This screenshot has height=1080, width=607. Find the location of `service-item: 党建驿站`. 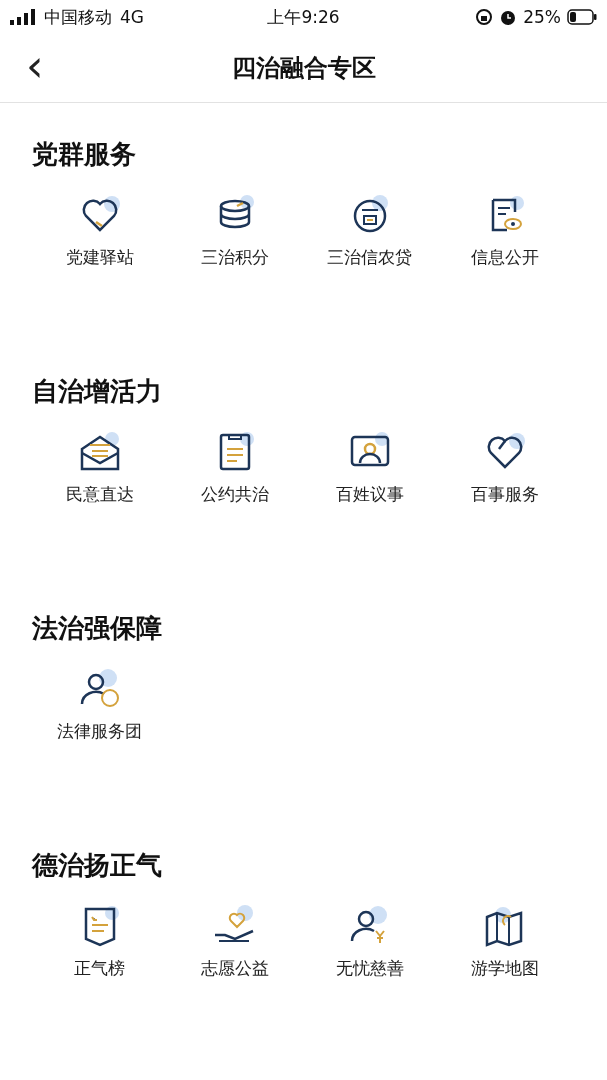

service-item: 党建驿站 is located at coordinates (99, 231).